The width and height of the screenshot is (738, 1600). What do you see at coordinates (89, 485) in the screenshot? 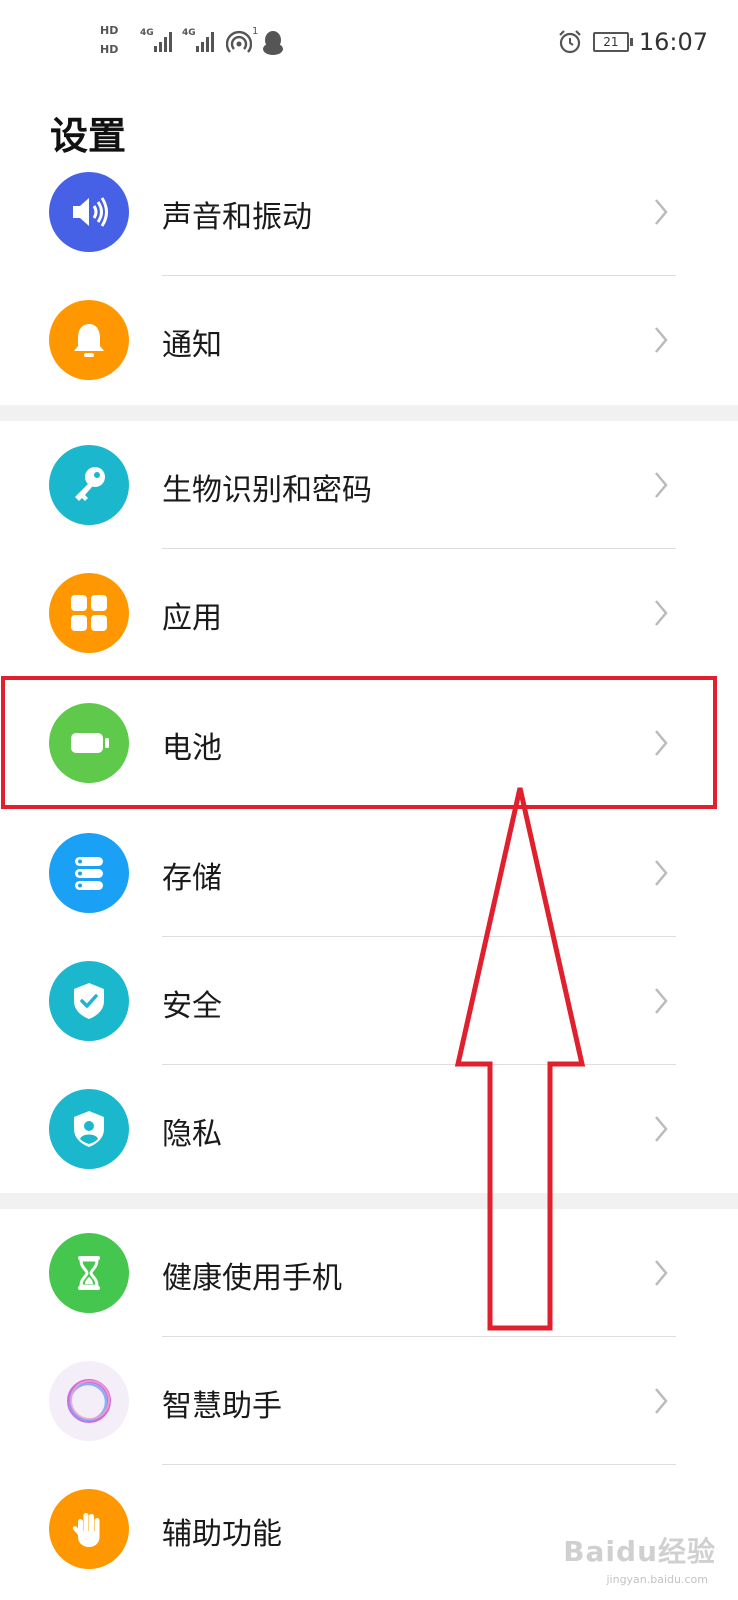
I see `key-icon` at bounding box center [89, 485].